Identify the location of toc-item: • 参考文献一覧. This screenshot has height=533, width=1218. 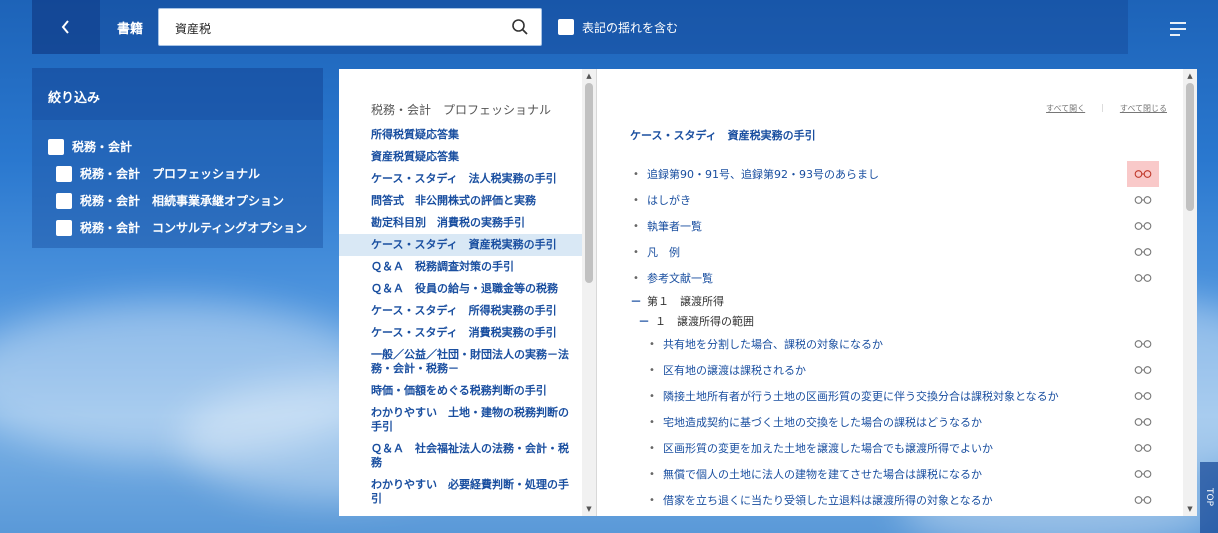
(890, 278).